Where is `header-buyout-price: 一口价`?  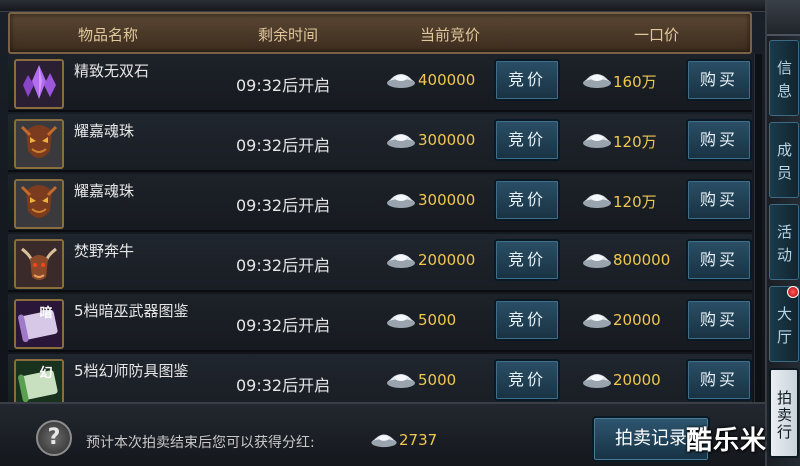 header-buyout-price: 一口价 is located at coordinates (657, 35).